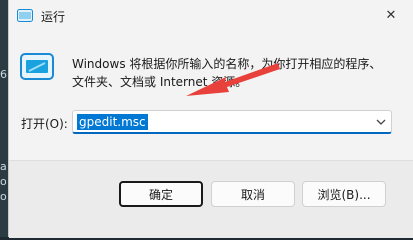  Describe the element at coordinates (232, 122) in the screenshot. I see `open-combobox: gpedit.msc` at that location.